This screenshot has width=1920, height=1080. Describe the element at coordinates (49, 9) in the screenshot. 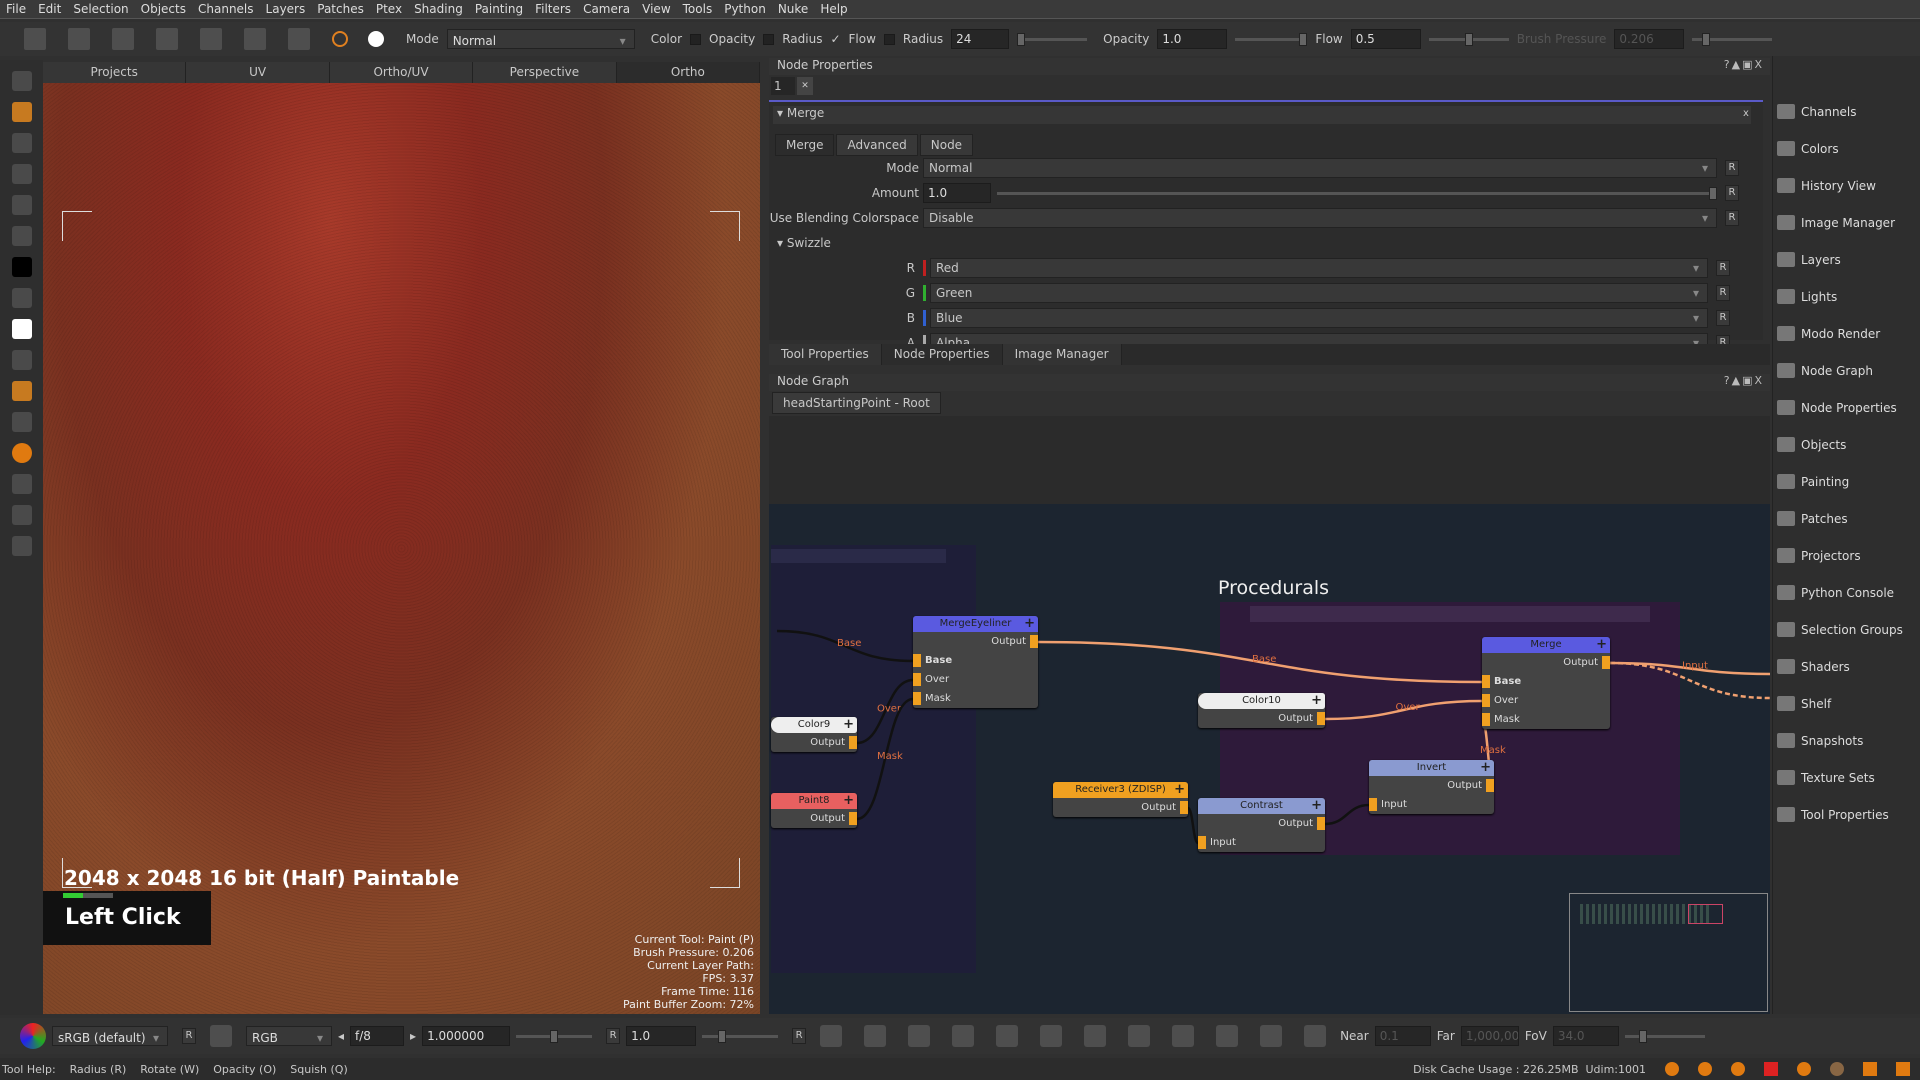

I see `menu-edit: Edit` at that location.